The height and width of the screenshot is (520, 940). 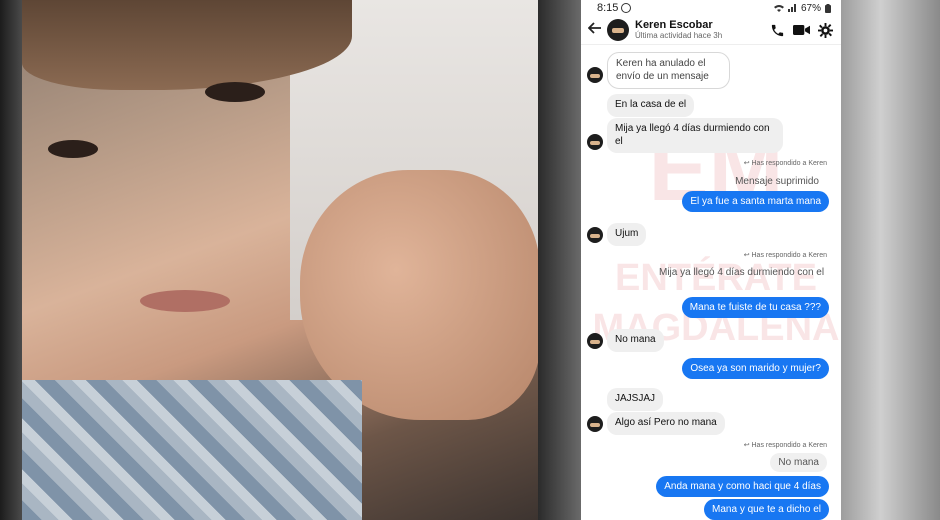 I want to click on incoming-message: Ujum, so click(x=627, y=234).